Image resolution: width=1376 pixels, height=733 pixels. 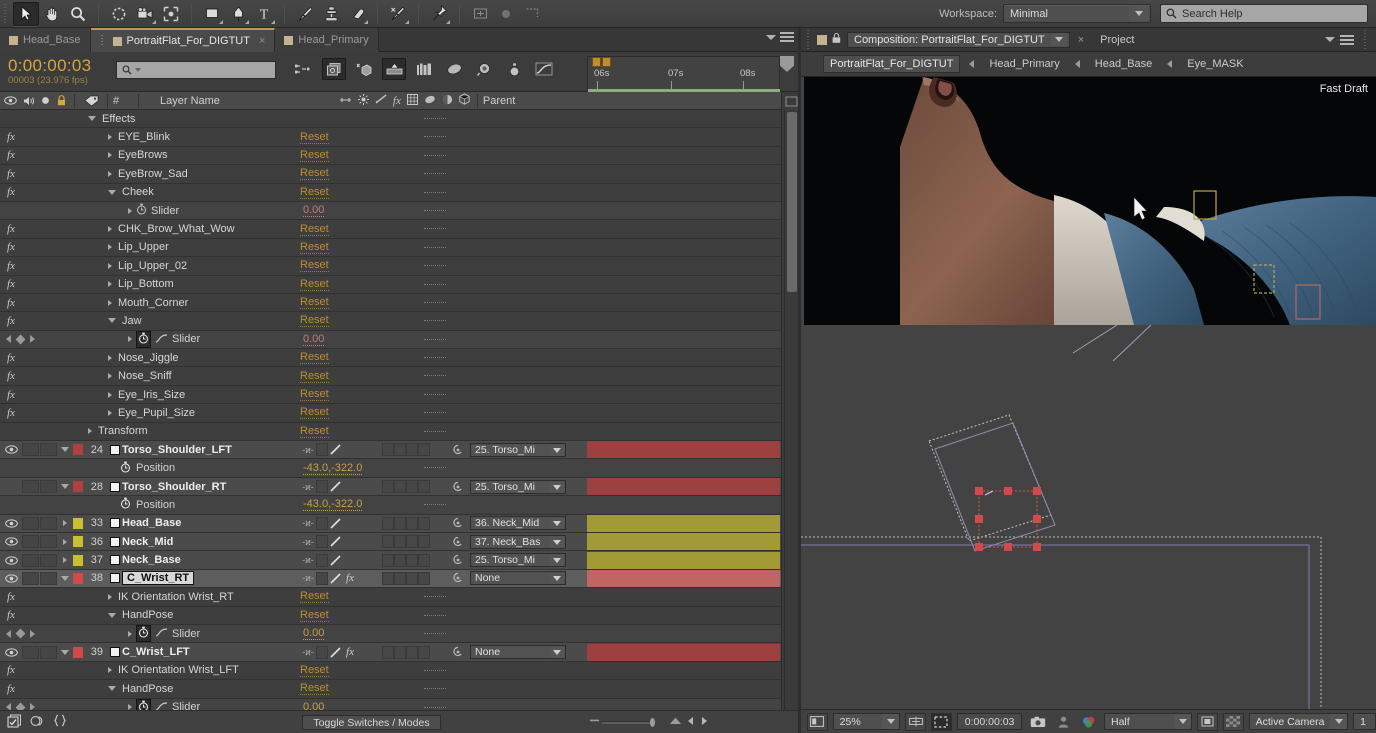 I want to click on layer-name: C_Wrist_RT, so click(x=158, y=578).